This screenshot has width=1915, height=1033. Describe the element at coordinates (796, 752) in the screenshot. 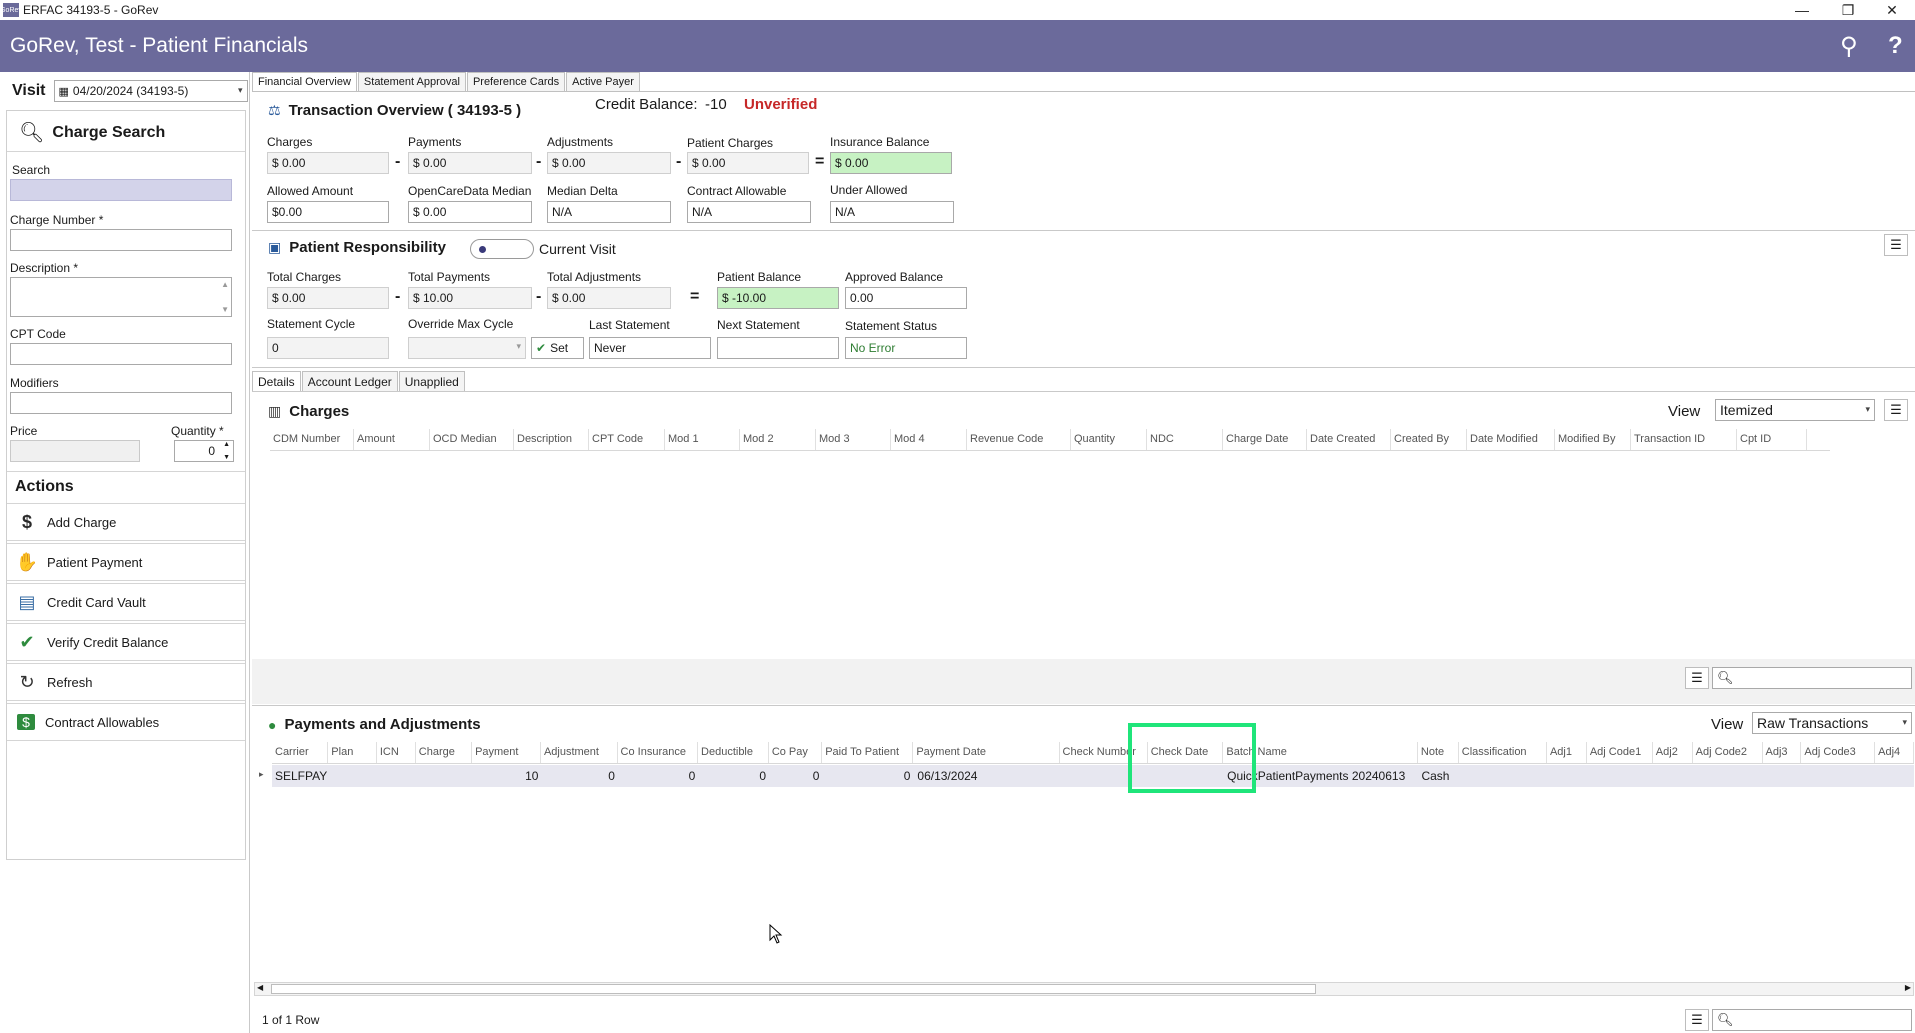

I see `column-header: Co Pay` at that location.